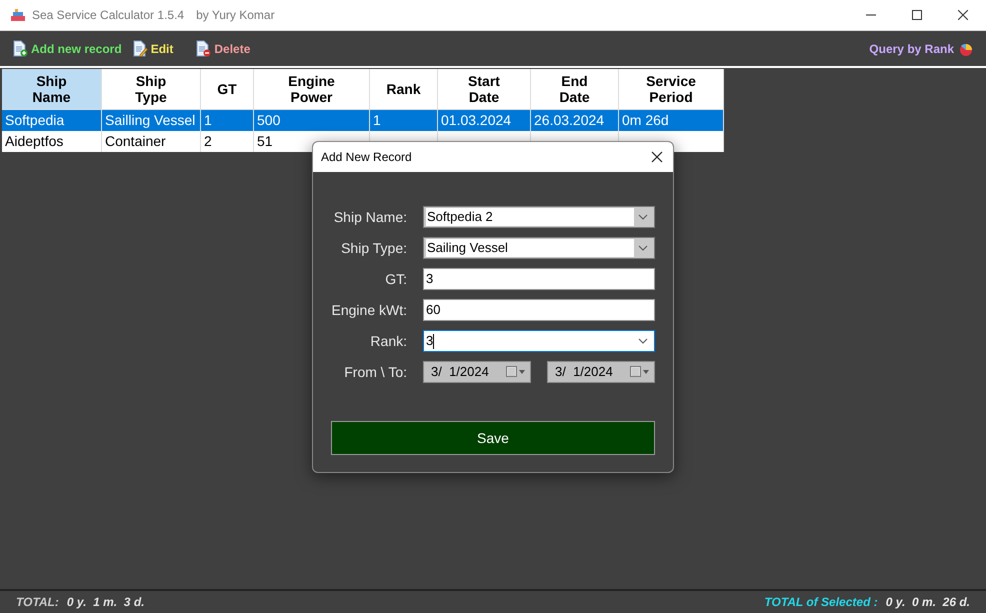 Image resolution: width=986 pixels, height=613 pixels. Describe the element at coordinates (388, 341) in the screenshot. I see `field-label: Rank:` at that location.